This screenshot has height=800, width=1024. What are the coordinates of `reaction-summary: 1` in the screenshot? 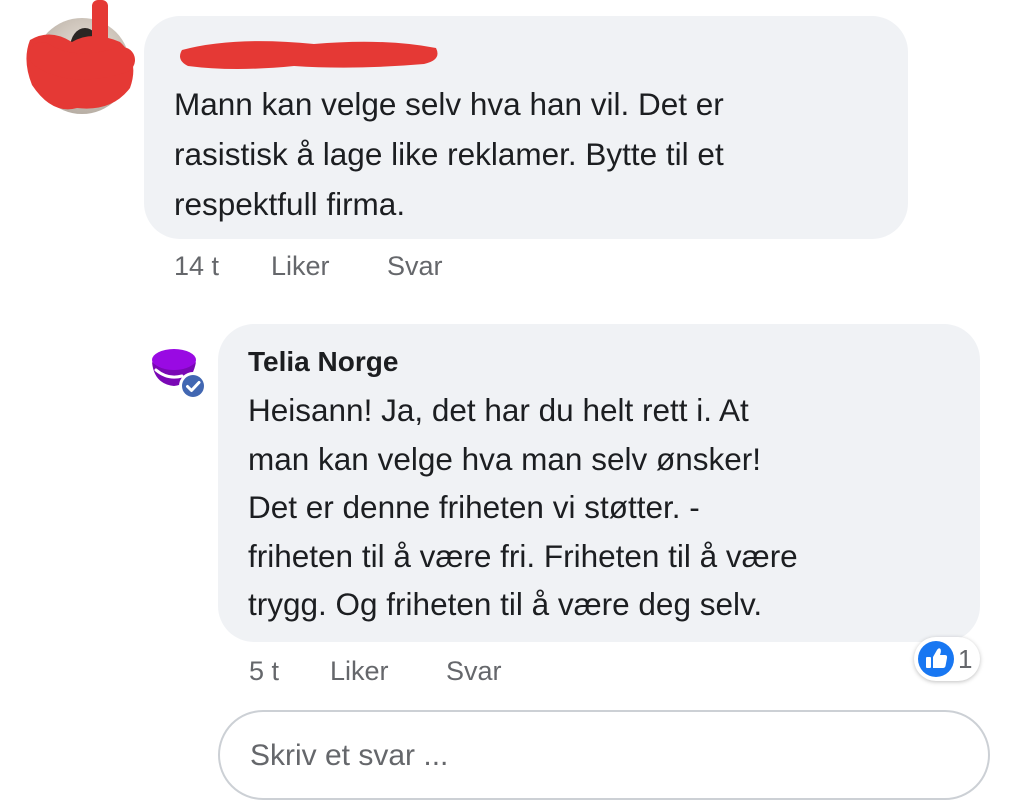 It's located at (947, 659).